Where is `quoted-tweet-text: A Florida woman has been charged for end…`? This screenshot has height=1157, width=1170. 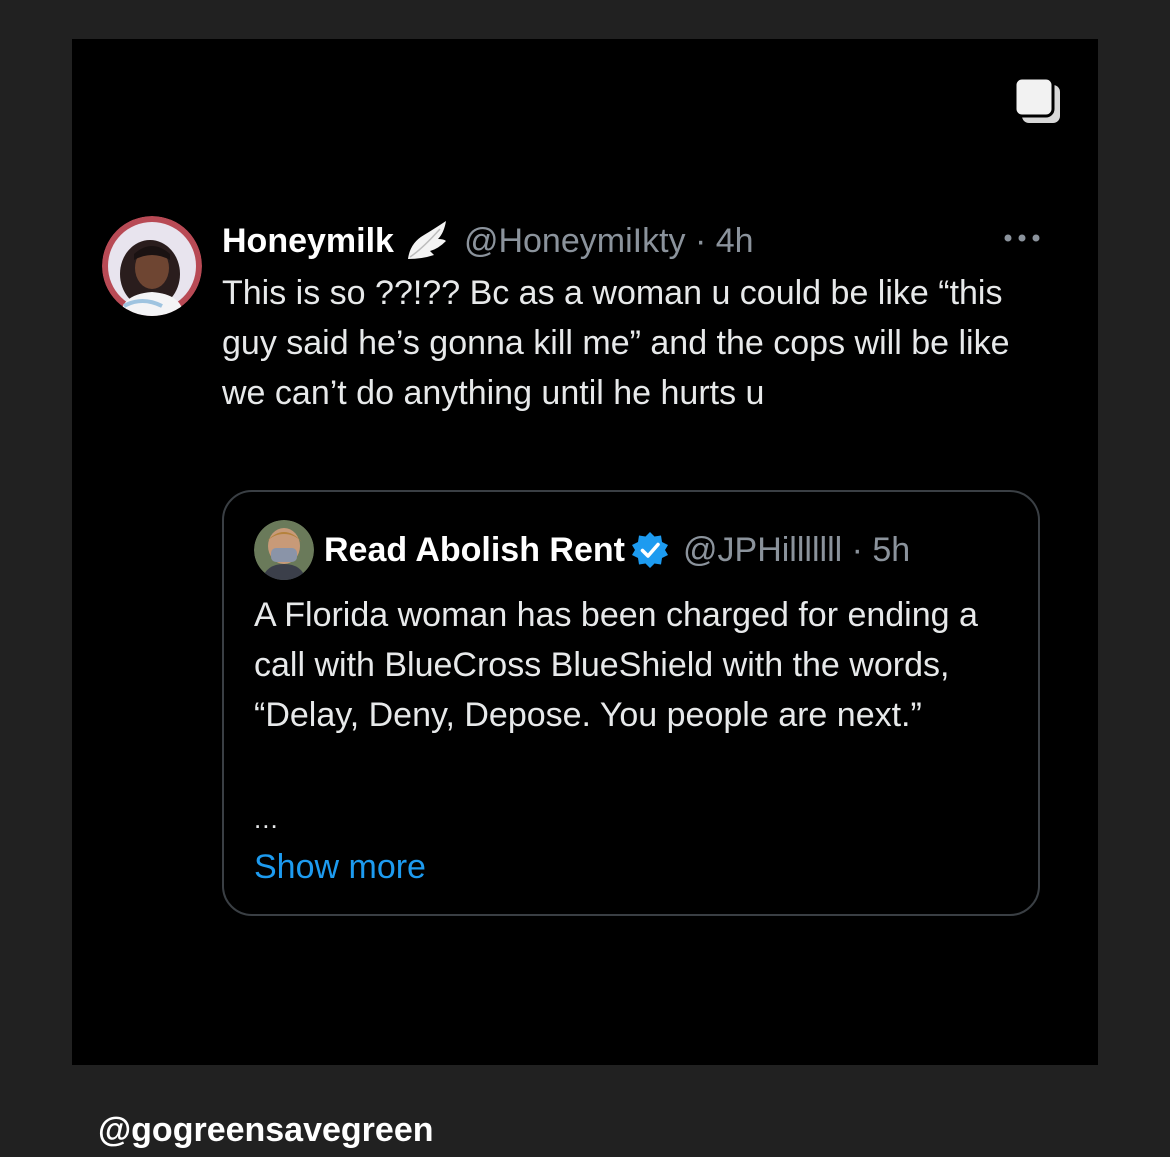 quoted-tweet-text: A Florida woman has been charged for end… is located at coordinates (616, 665).